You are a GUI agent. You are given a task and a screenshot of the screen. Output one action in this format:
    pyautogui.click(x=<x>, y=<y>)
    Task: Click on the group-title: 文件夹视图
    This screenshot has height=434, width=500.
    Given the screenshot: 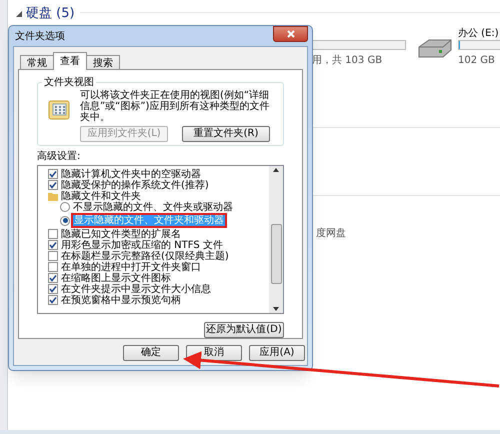 What is the action you would take?
    pyautogui.click(x=69, y=82)
    